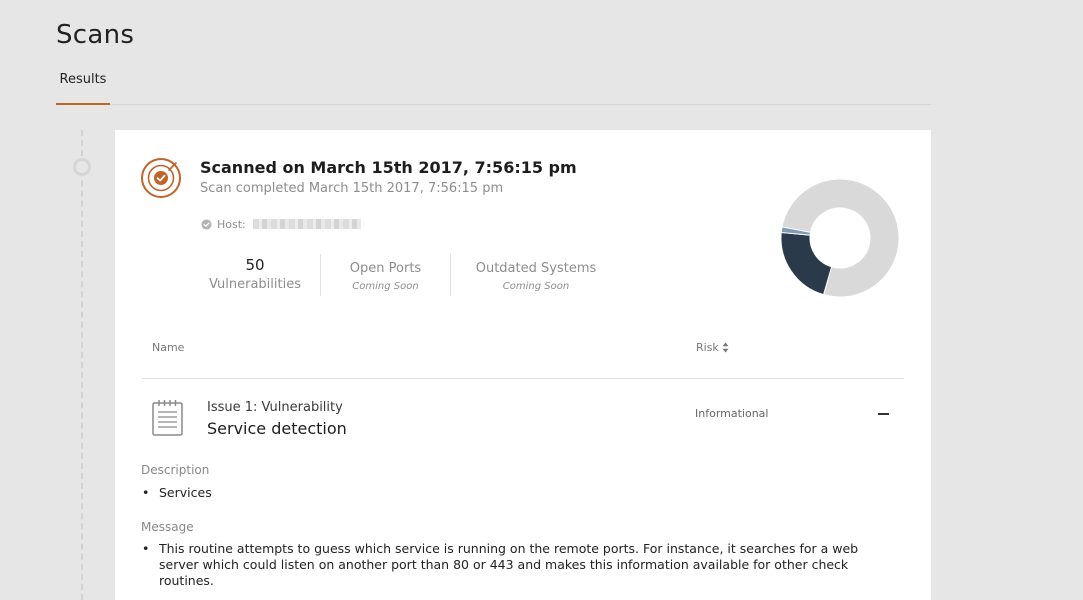 This screenshot has height=600, width=1083. I want to click on outdated-systems-note: Coming Soon, so click(536, 286).